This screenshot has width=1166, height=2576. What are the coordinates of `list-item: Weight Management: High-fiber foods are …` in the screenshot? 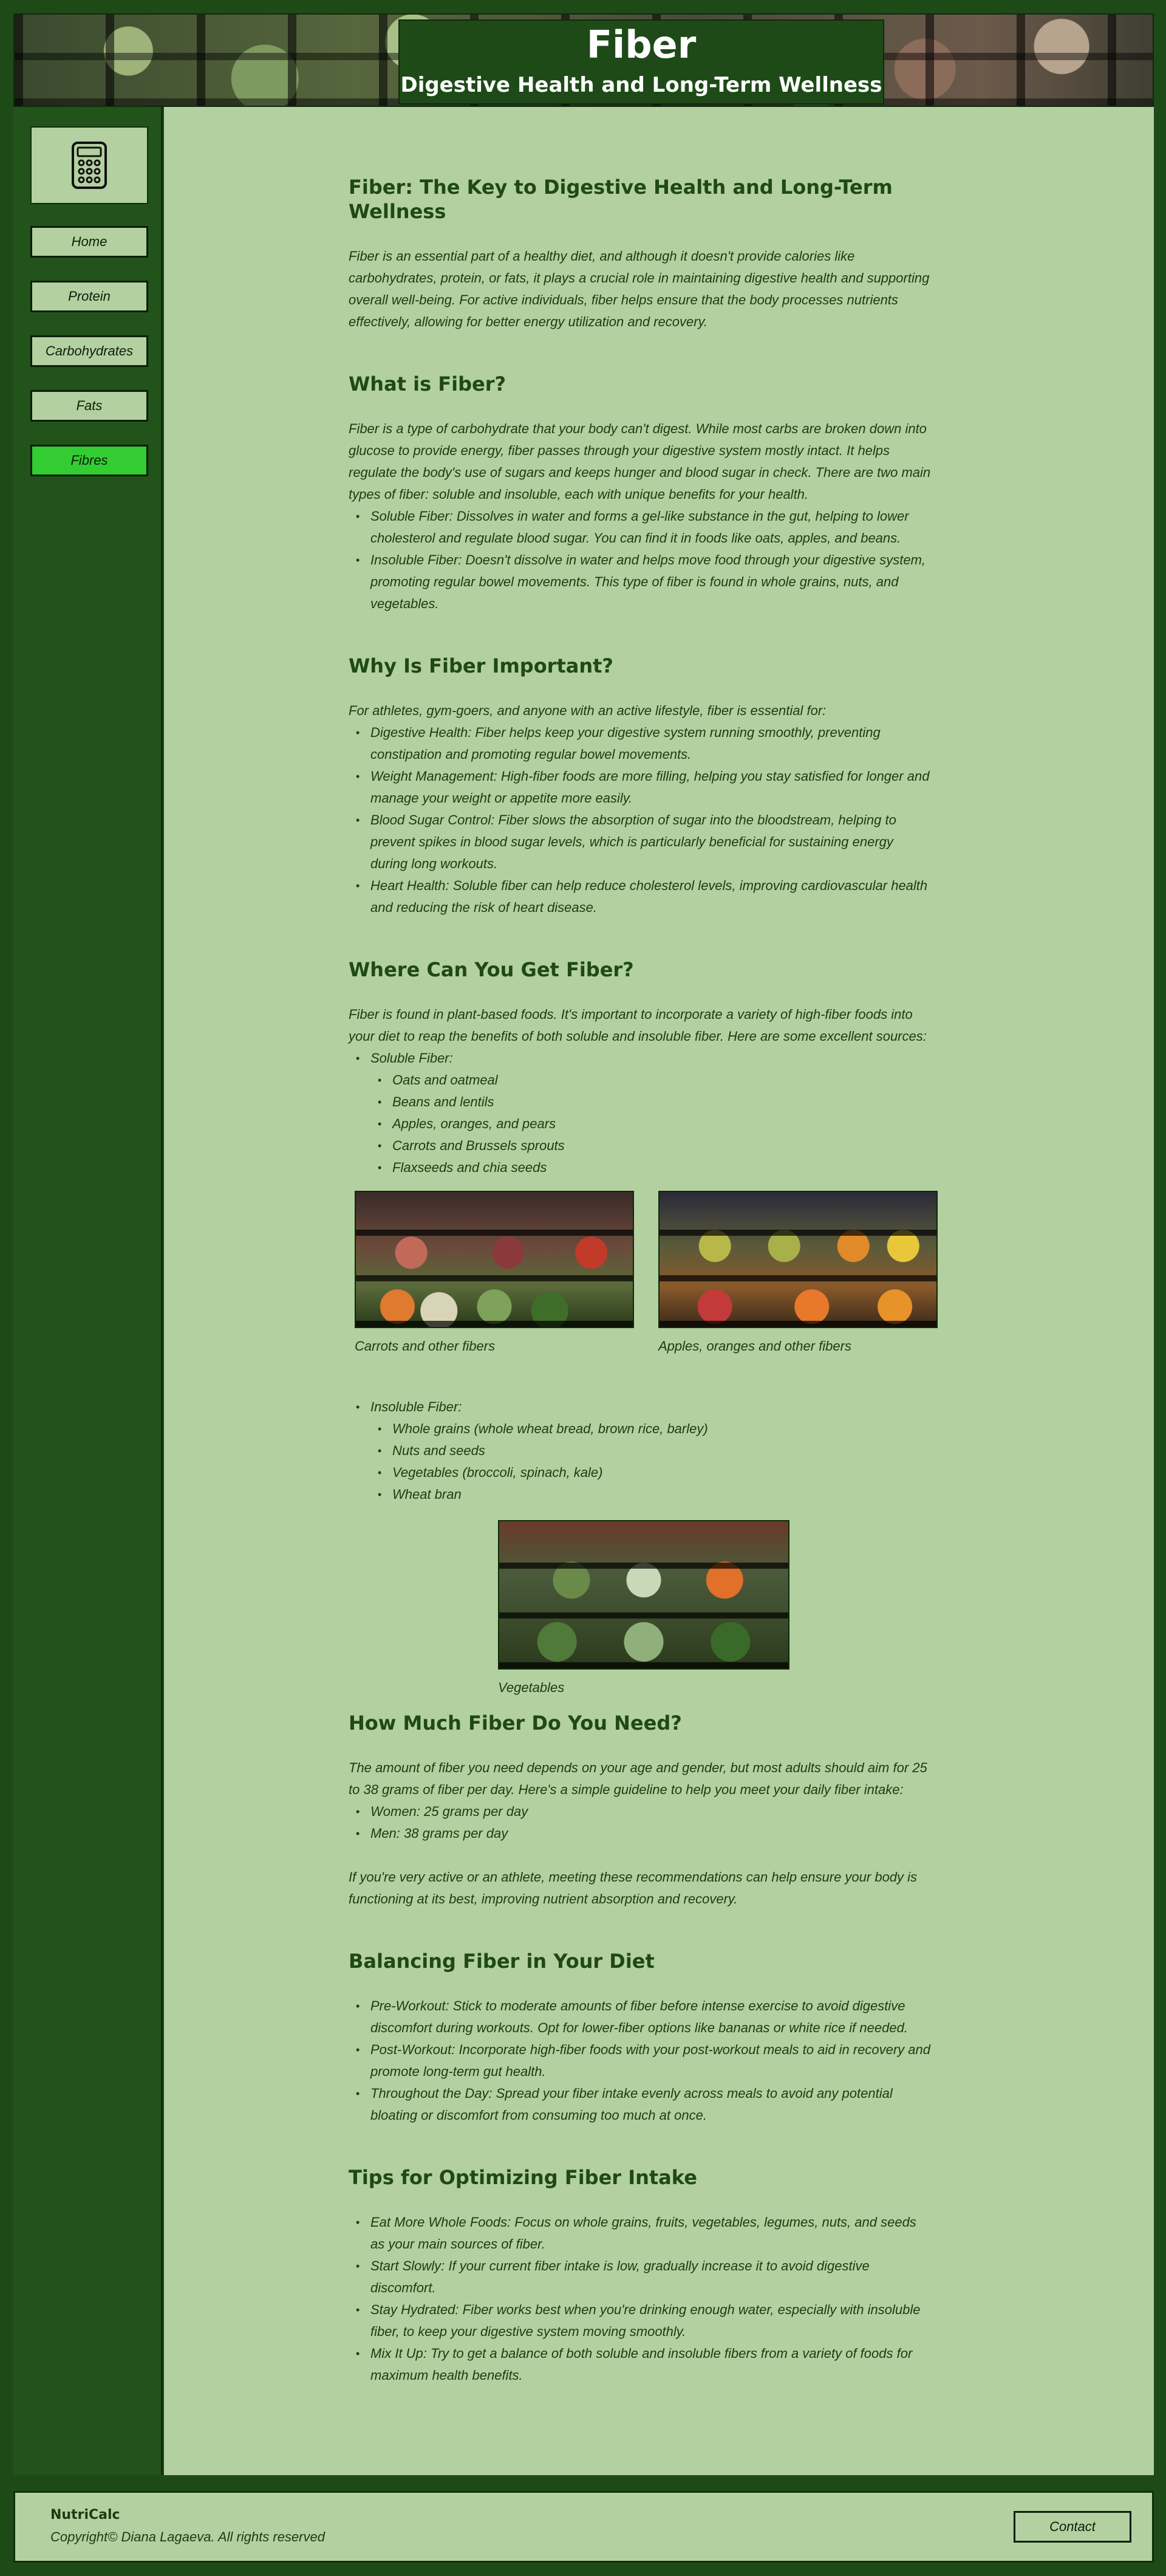 It's located at (644, 788).